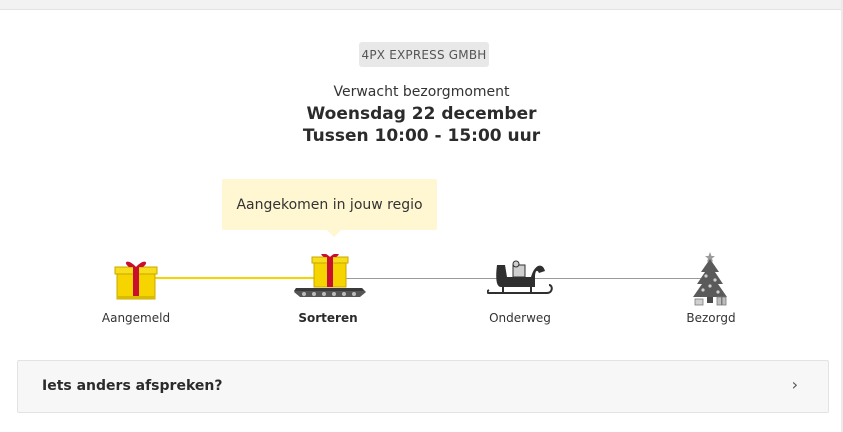 This screenshot has width=843, height=432. What do you see at coordinates (421, 92) in the screenshot?
I see `expected-delivery-label: Verwacht bezorgmoment` at bounding box center [421, 92].